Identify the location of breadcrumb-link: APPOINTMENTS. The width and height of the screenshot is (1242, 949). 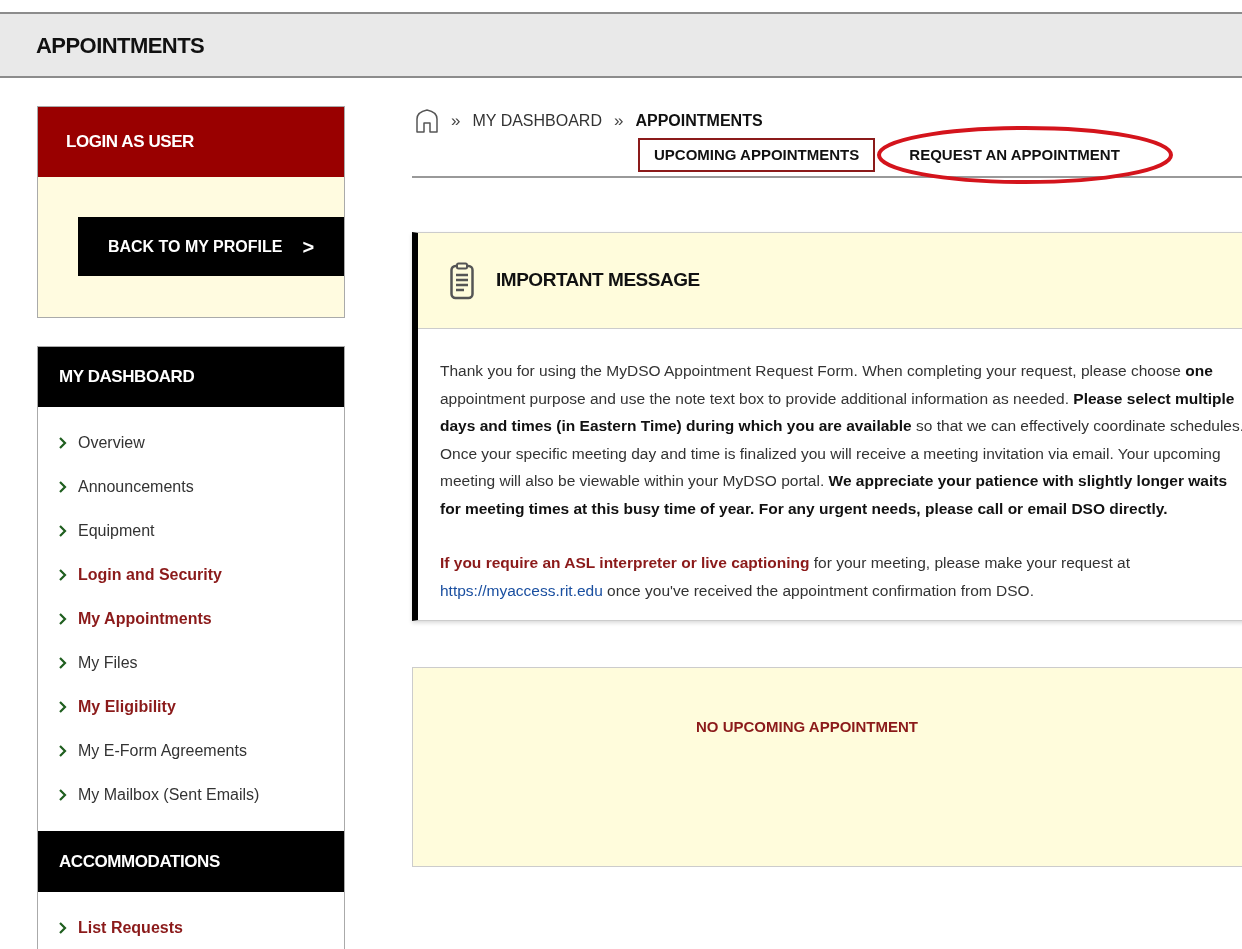
(699, 121).